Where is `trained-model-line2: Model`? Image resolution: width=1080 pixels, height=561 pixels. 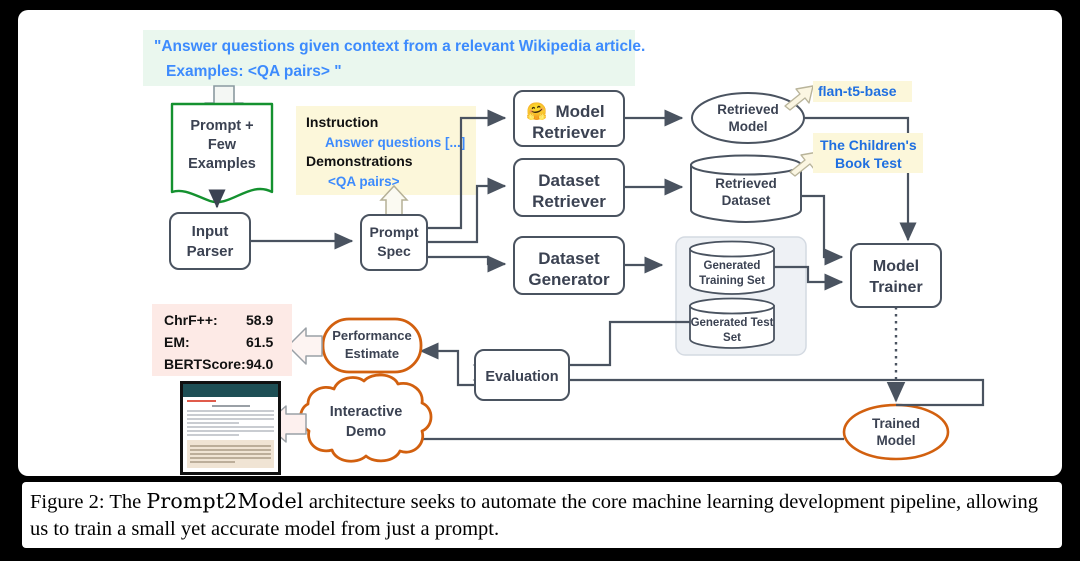
trained-model-line2: Model is located at coordinates (896, 440).